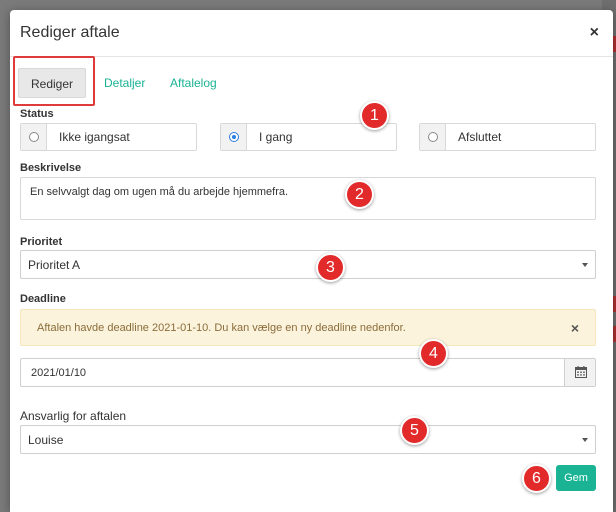  Describe the element at coordinates (124, 83) in the screenshot. I see `tab-detaljer: Detaljer` at that location.